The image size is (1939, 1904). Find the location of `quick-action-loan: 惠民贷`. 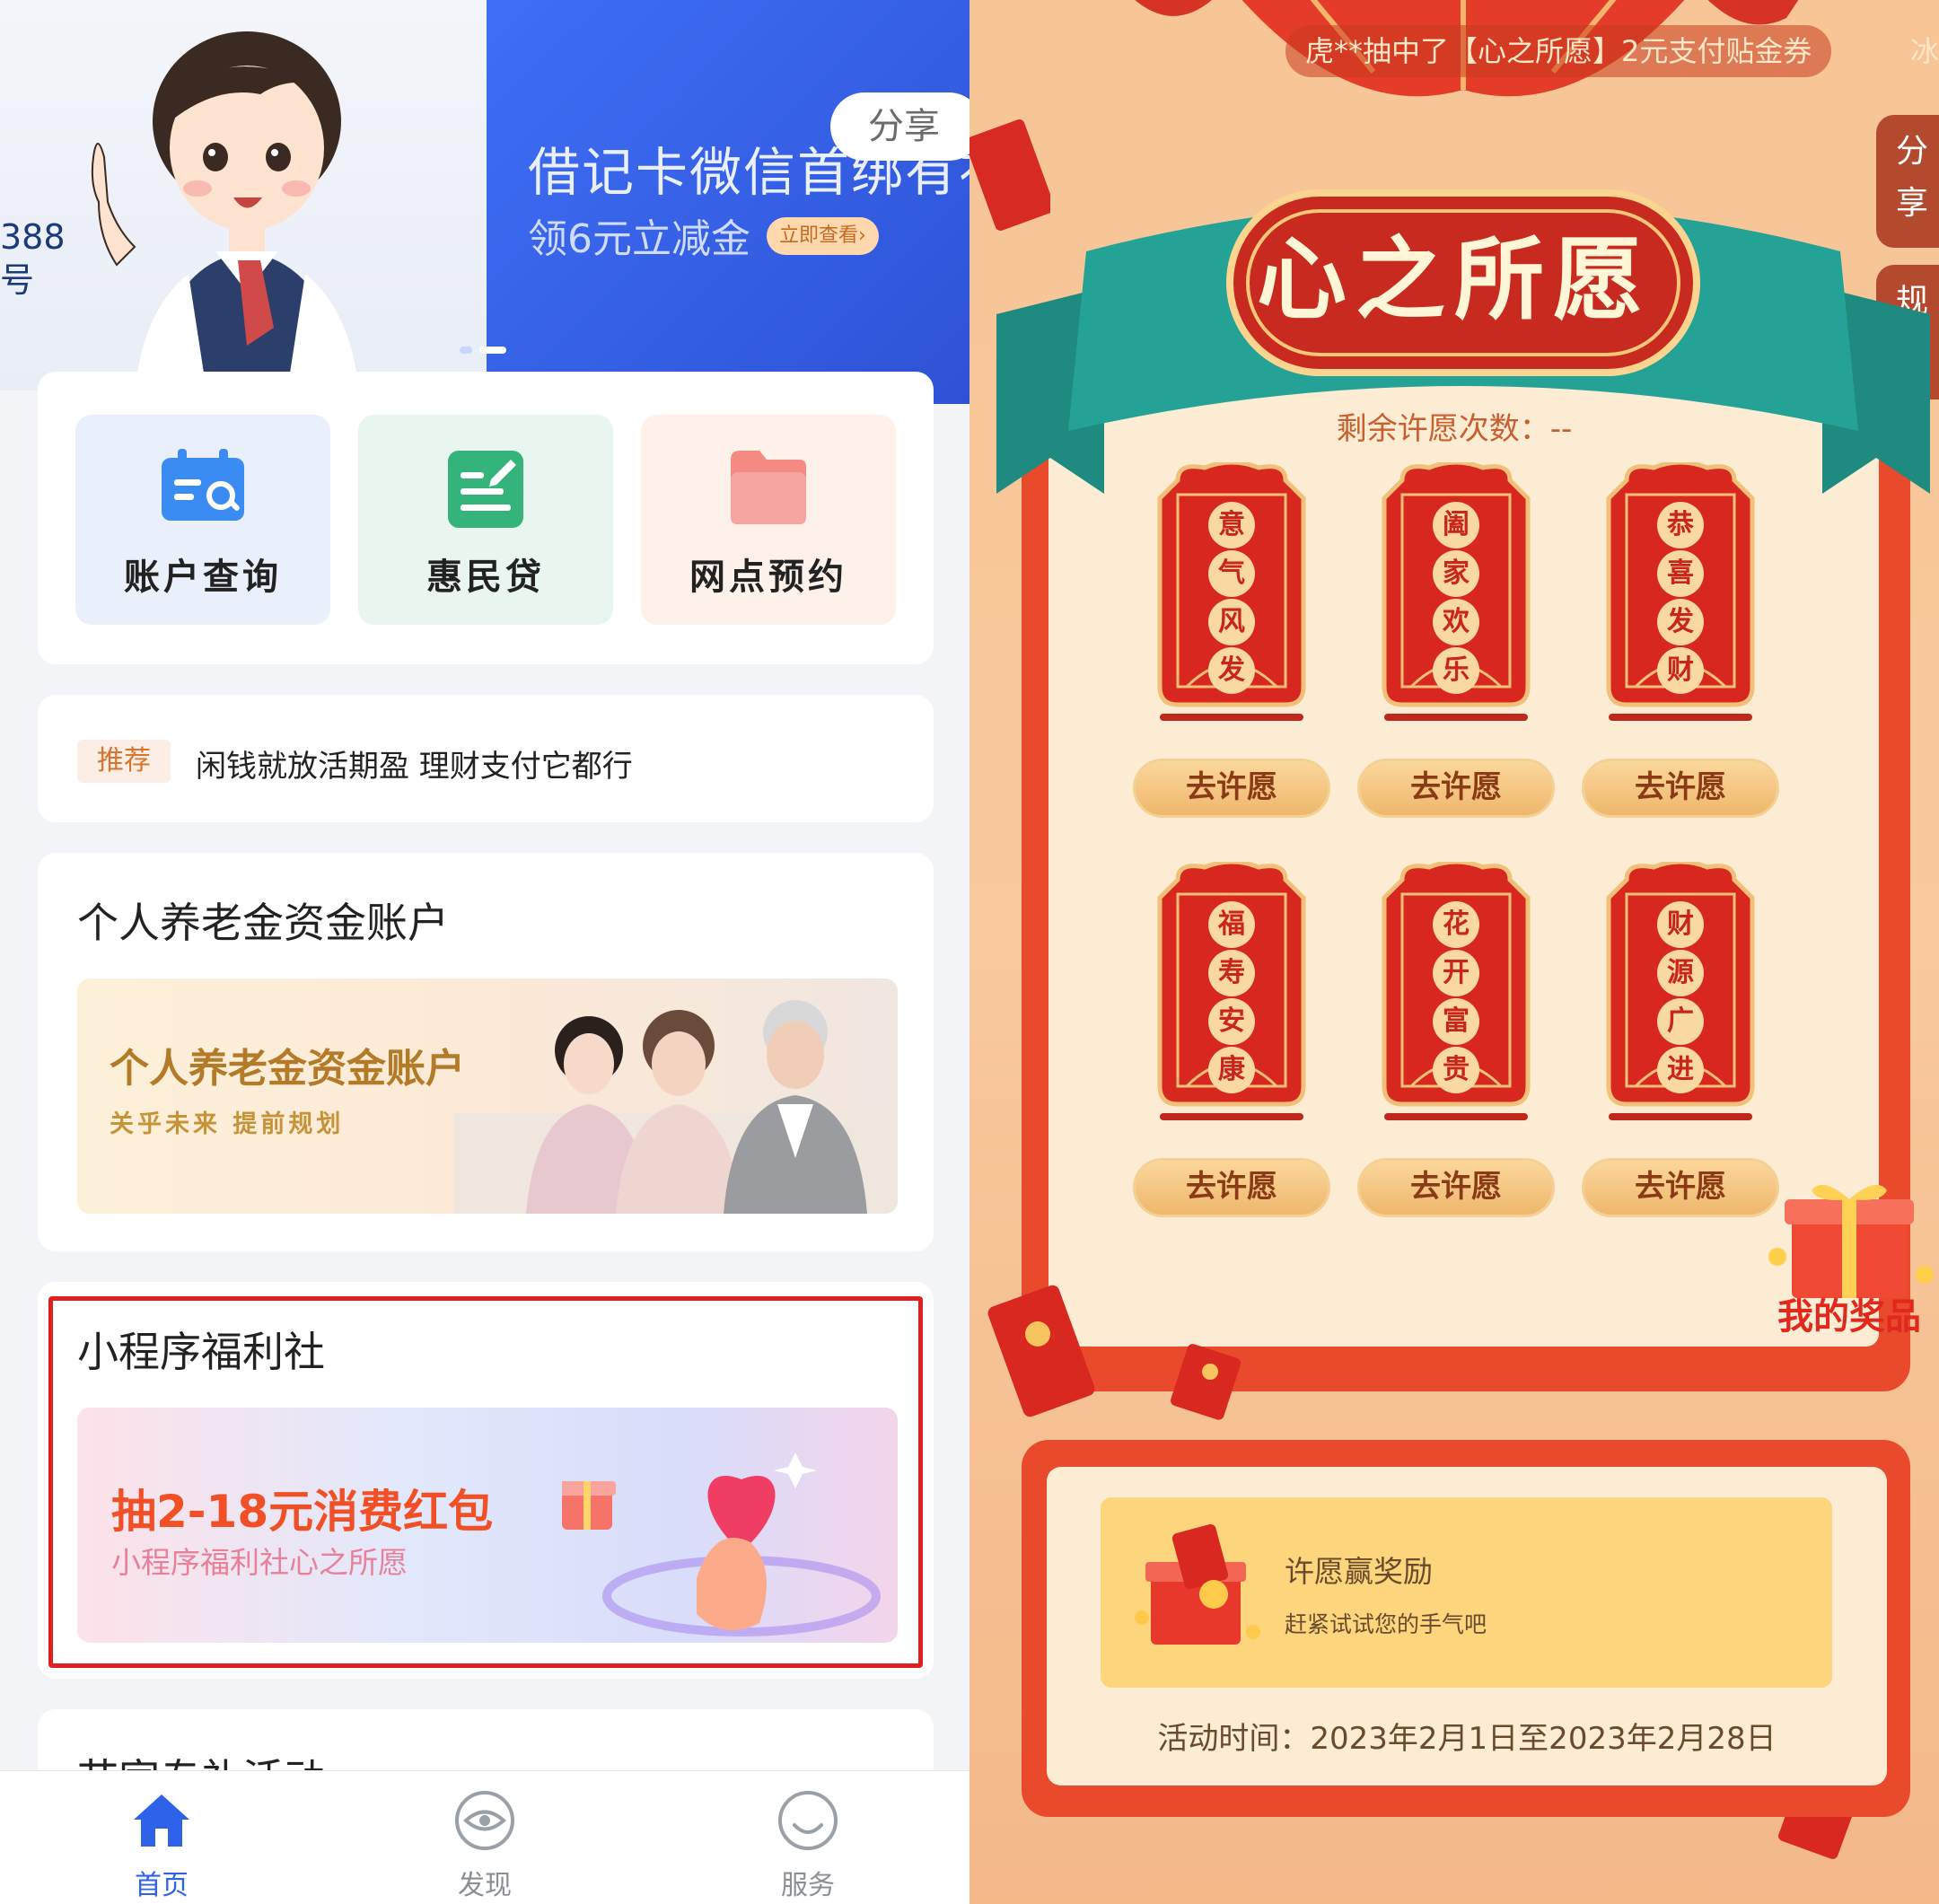

quick-action-loan: 惠民贷 is located at coordinates (485, 520).